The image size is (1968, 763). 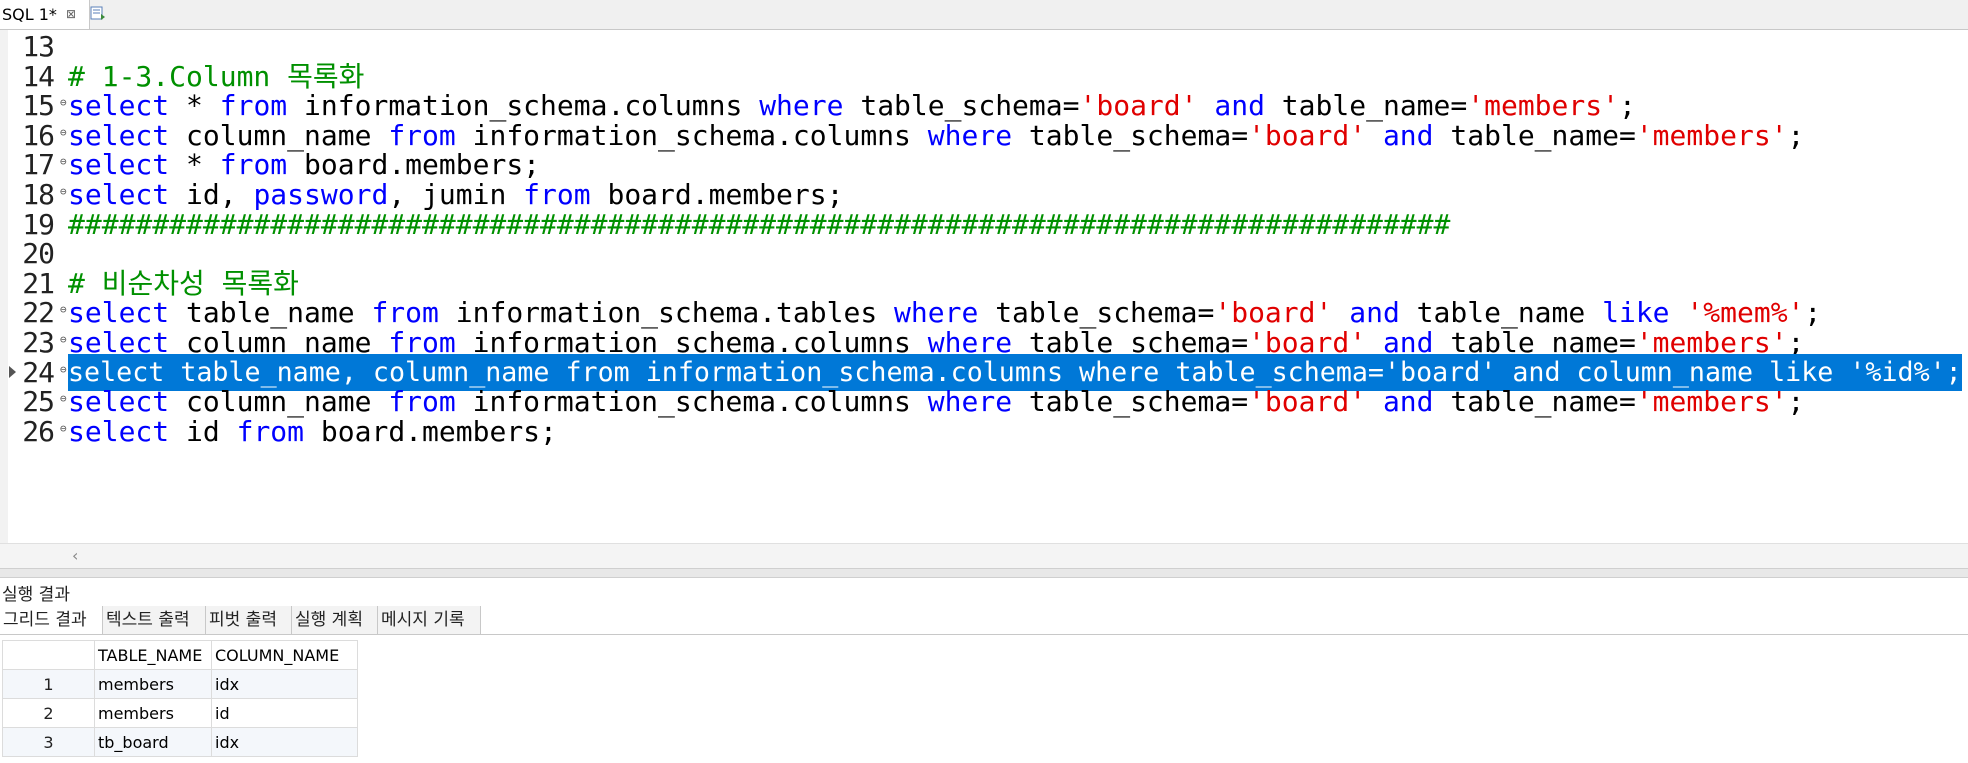 I want to click on results-panel-title: 실행 결과, so click(x=36, y=595).